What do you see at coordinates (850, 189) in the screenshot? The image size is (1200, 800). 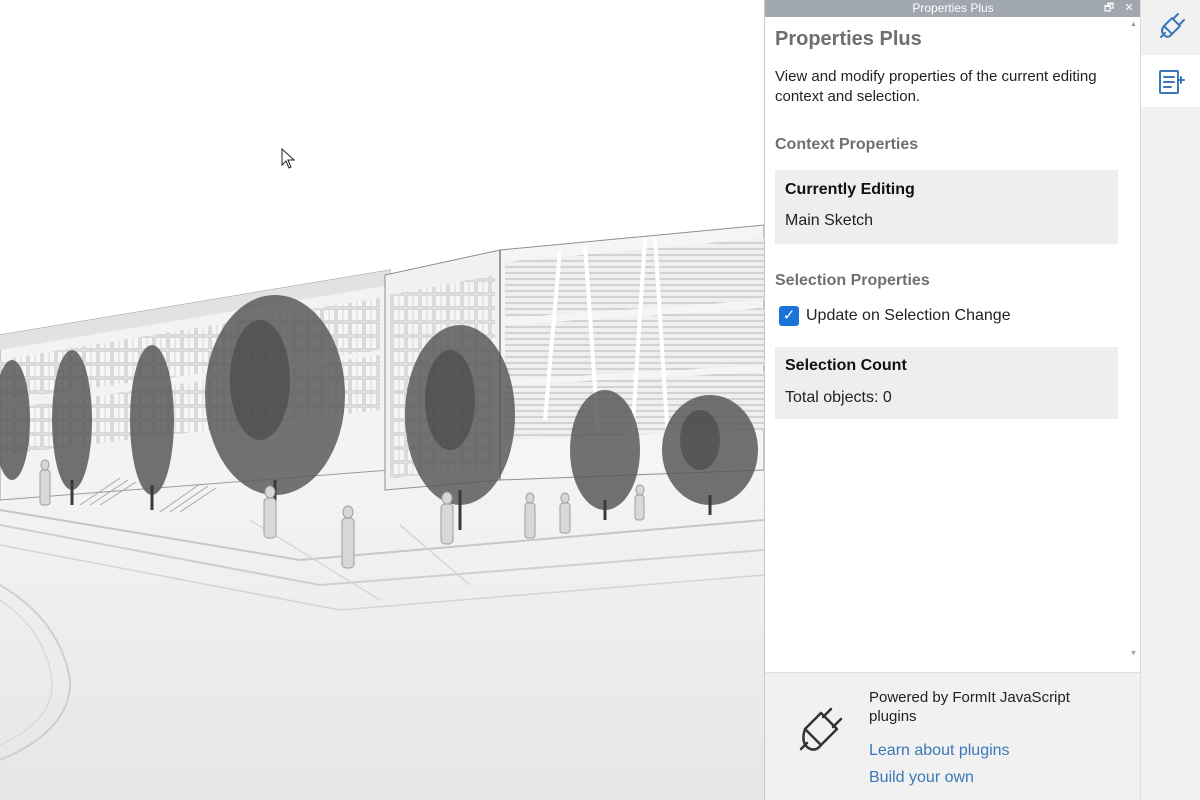 I see `currently-editing-label: Currently Editing` at bounding box center [850, 189].